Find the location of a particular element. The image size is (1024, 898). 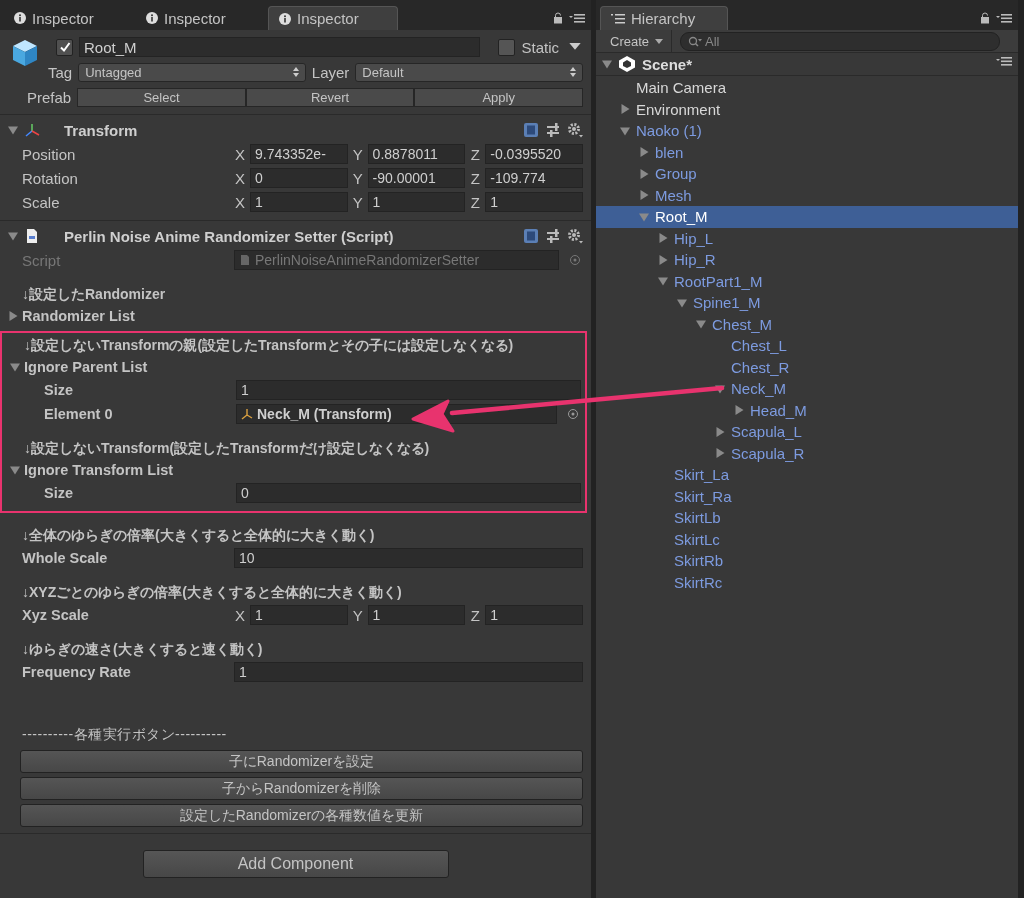

add-component-button: Add Component is located at coordinates (295, 864).